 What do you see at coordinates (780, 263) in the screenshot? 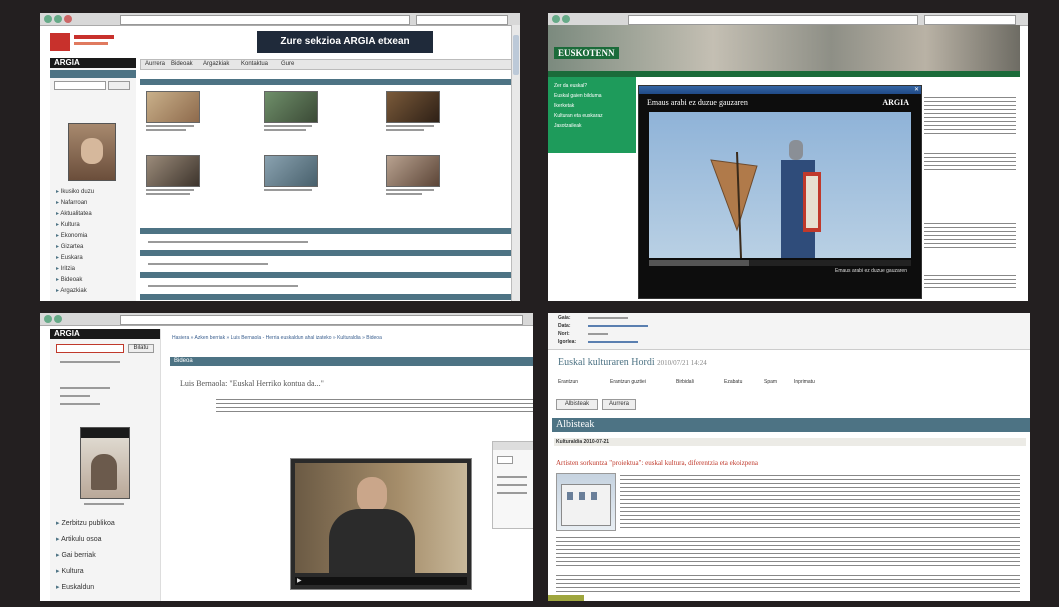
I see `progress-bar` at bounding box center [780, 263].